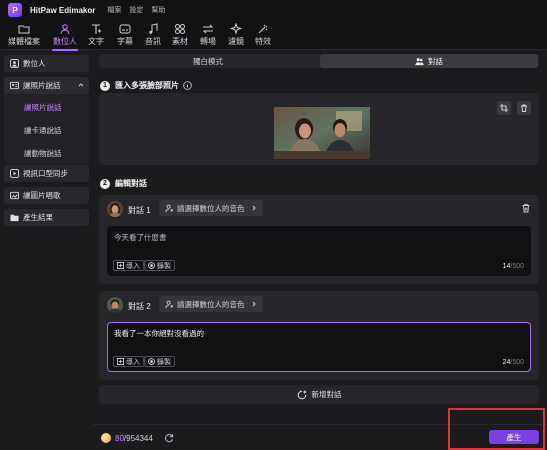 The width and height of the screenshot is (547, 450). I want to click on avatar-woman-image, so click(115, 209).